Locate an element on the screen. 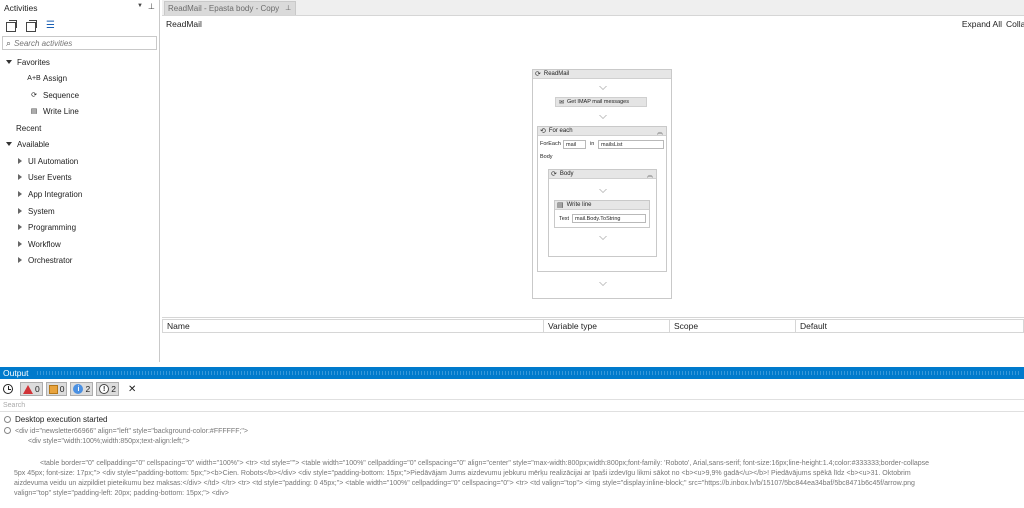  tree-item-app-integration: App Integration is located at coordinates (50, 194).